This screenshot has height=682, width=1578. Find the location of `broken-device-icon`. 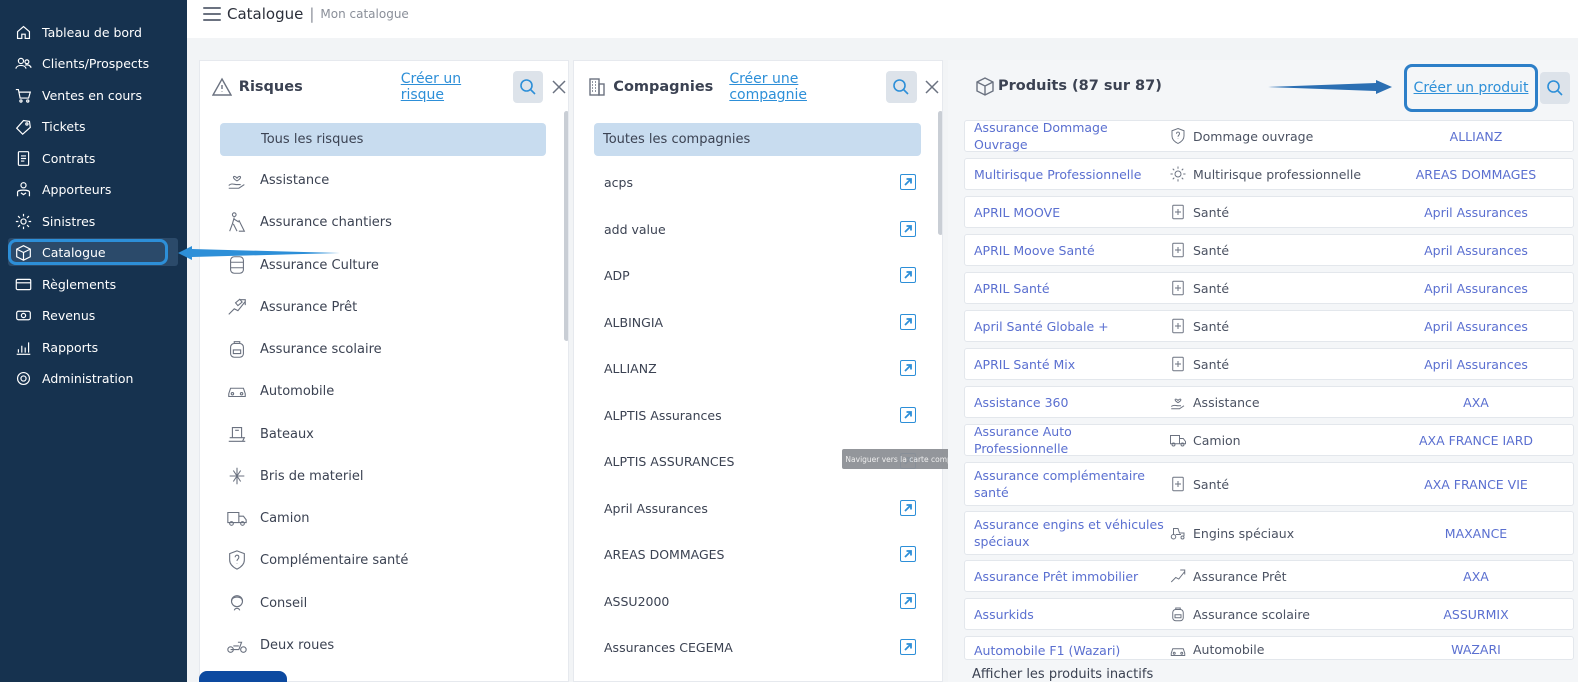

broken-device-icon is located at coordinates (237, 476).